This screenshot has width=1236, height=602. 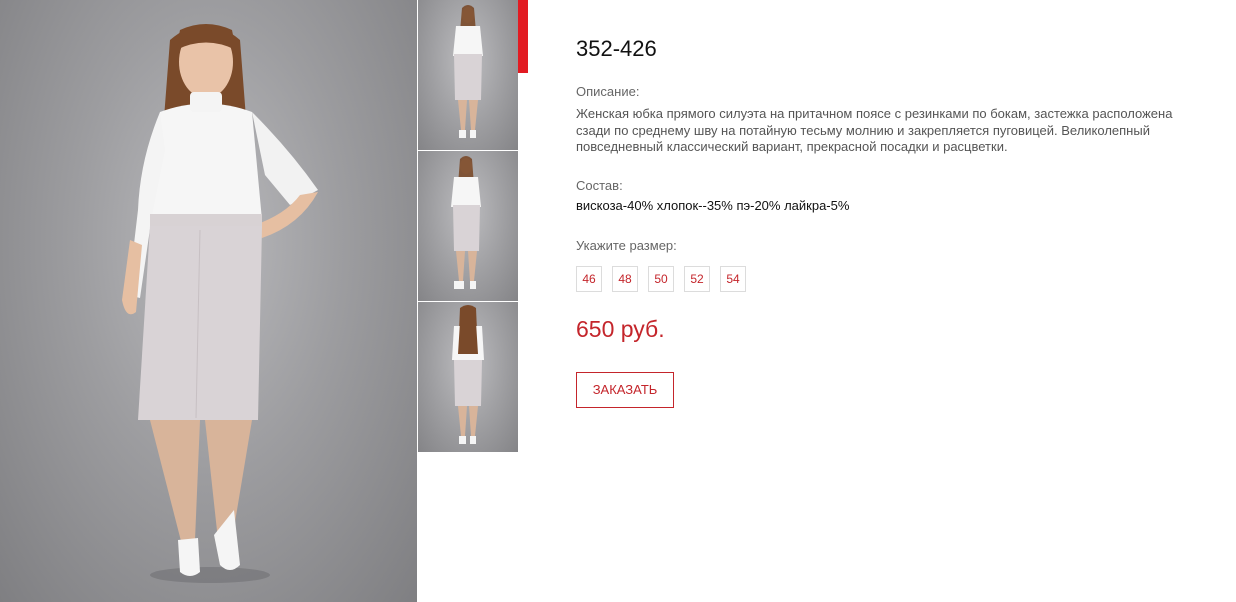 I want to click on active-thumbnail-indicator, so click(x=523, y=36).